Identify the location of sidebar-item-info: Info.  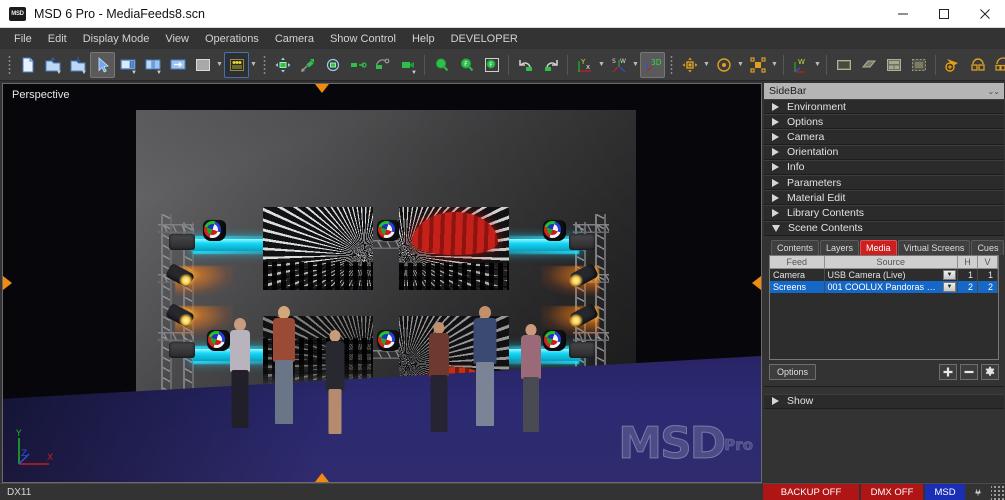
(884, 167).